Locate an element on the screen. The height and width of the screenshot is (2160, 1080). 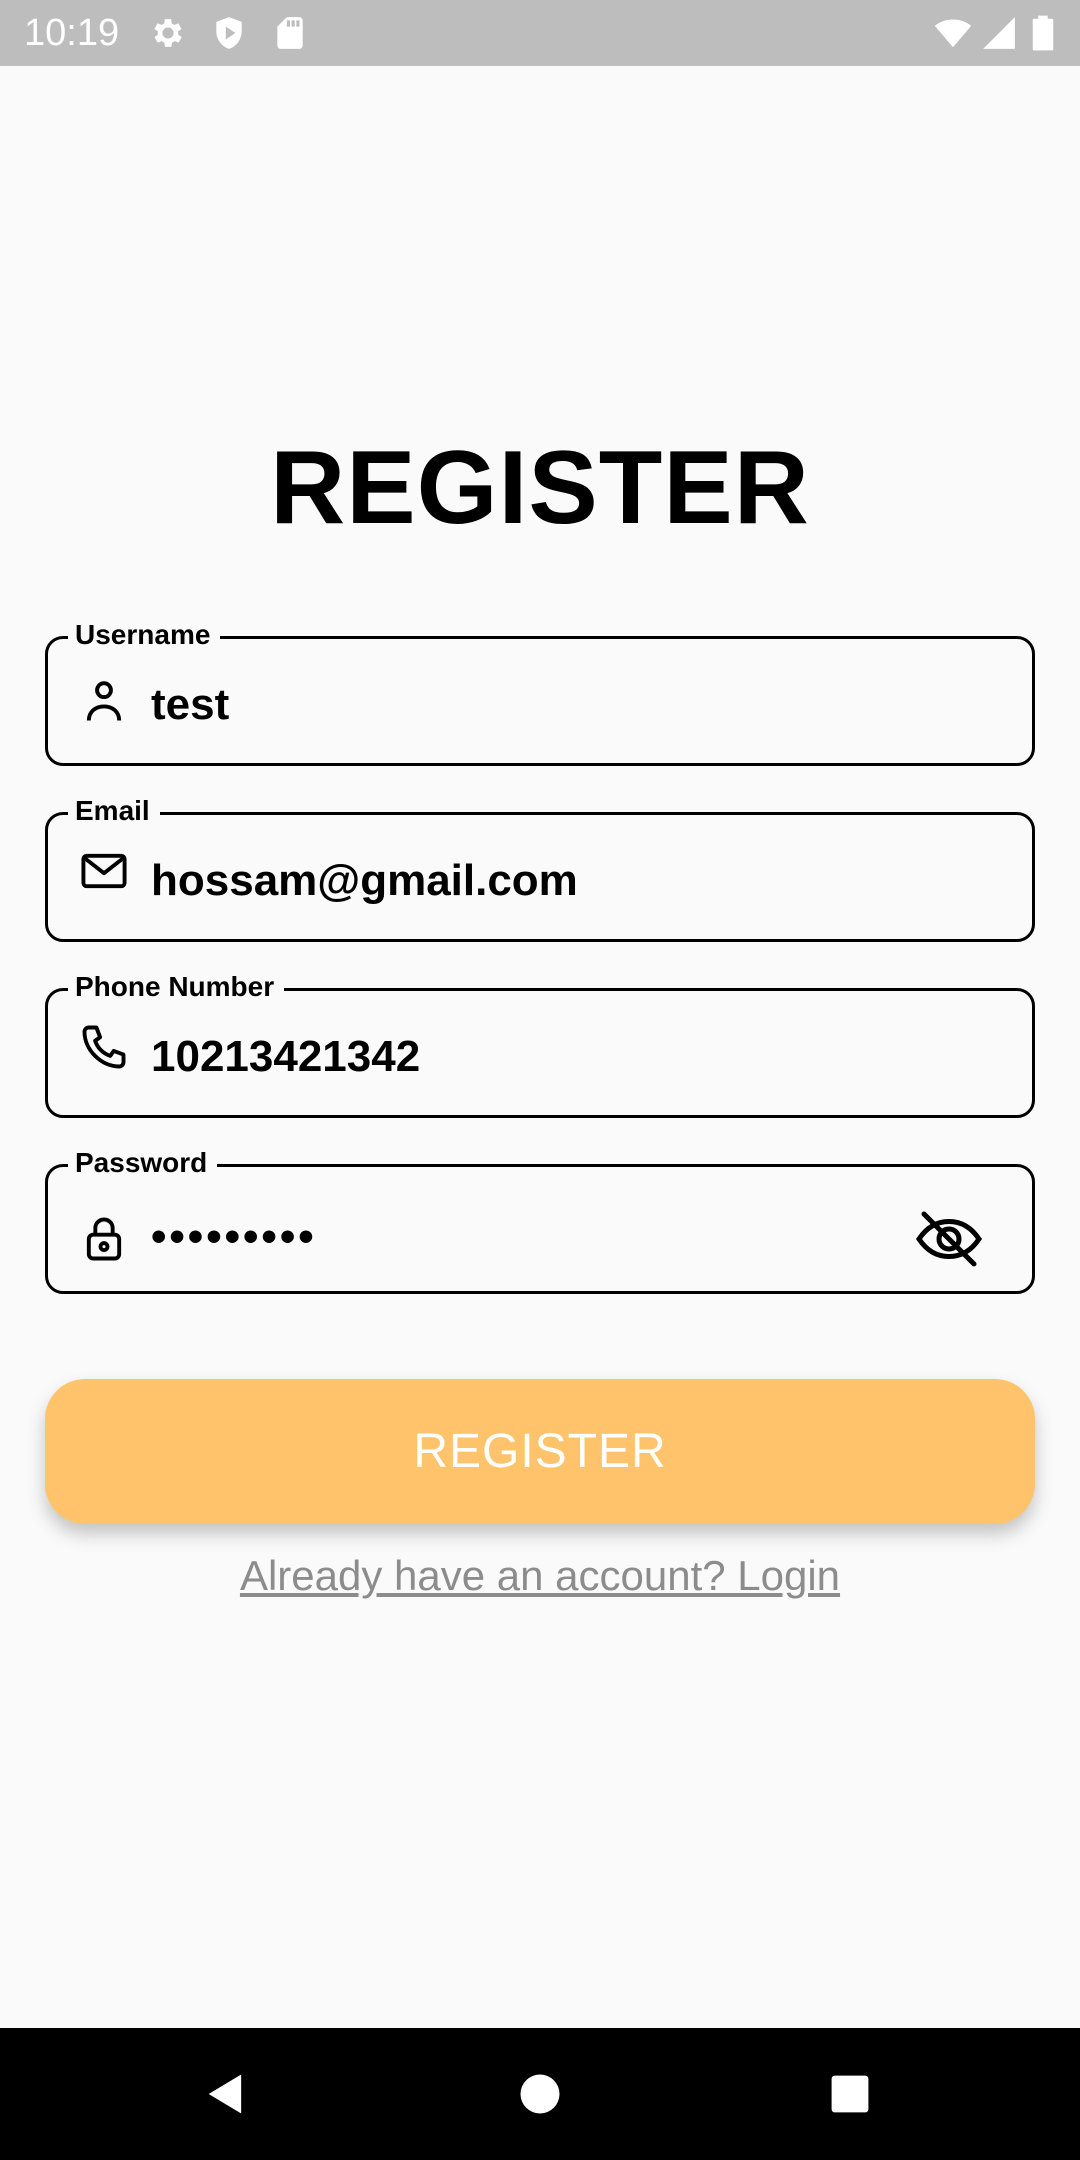
home-icon is located at coordinates (540, 2094).